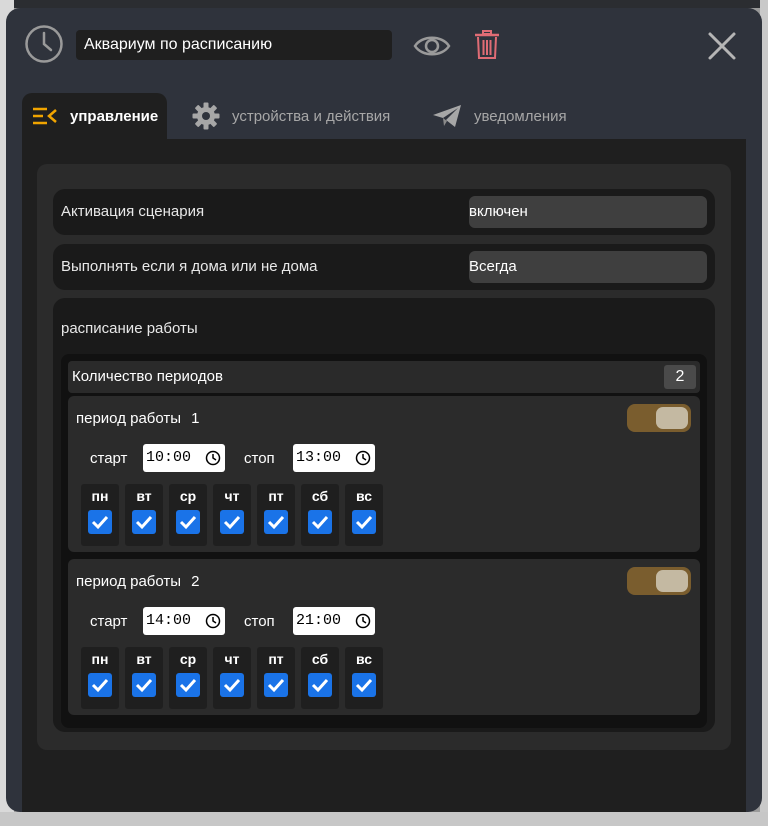  Describe the element at coordinates (189, 266) in the screenshot. I see `presence-label: Выполнять если я дома или не дома` at that location.